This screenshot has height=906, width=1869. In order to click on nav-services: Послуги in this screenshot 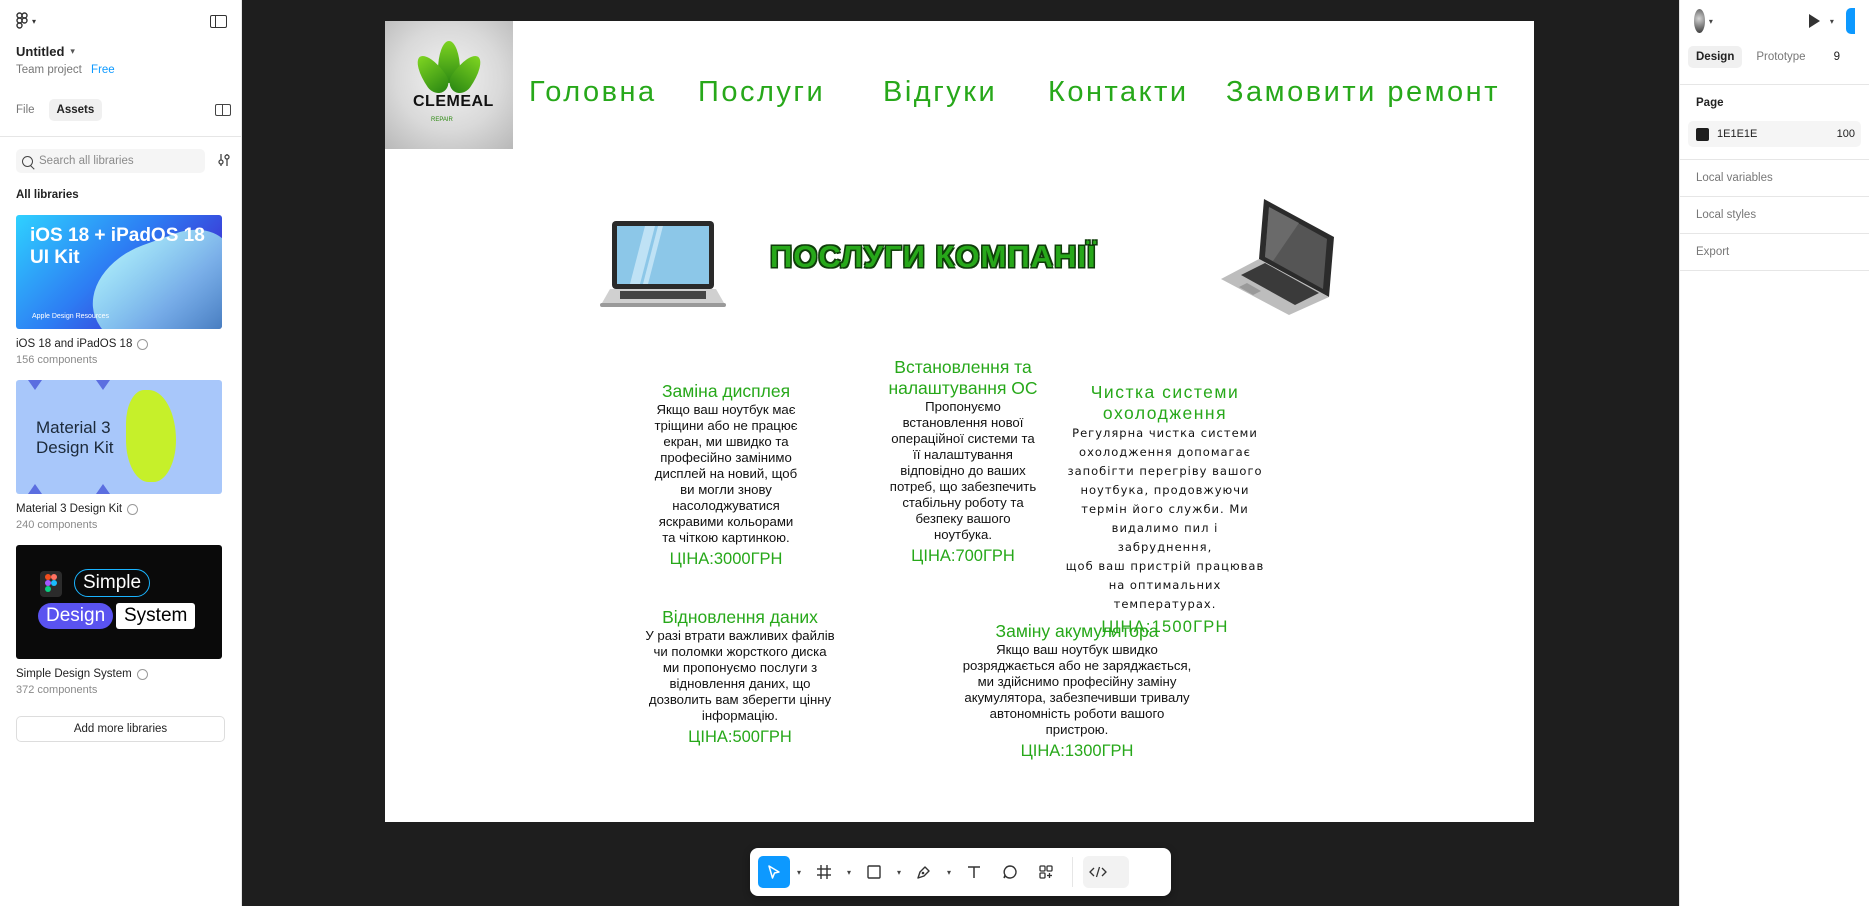, I will do `click(761, 92)`.